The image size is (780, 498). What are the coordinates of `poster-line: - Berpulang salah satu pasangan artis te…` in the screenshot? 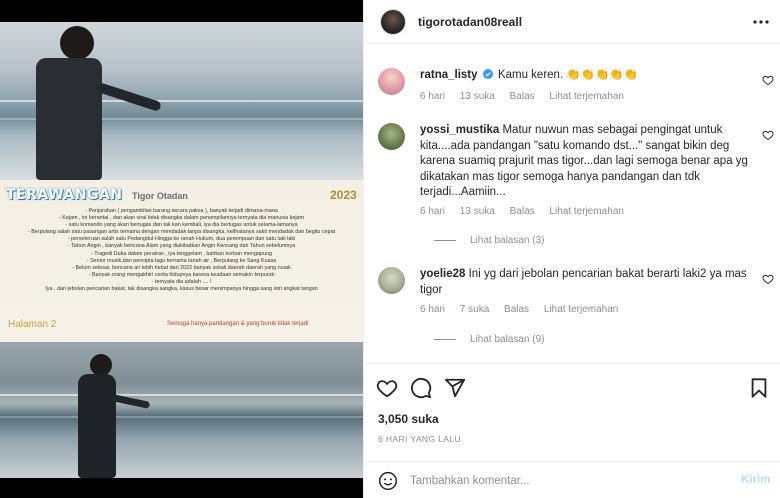 It's located at (181, 232).